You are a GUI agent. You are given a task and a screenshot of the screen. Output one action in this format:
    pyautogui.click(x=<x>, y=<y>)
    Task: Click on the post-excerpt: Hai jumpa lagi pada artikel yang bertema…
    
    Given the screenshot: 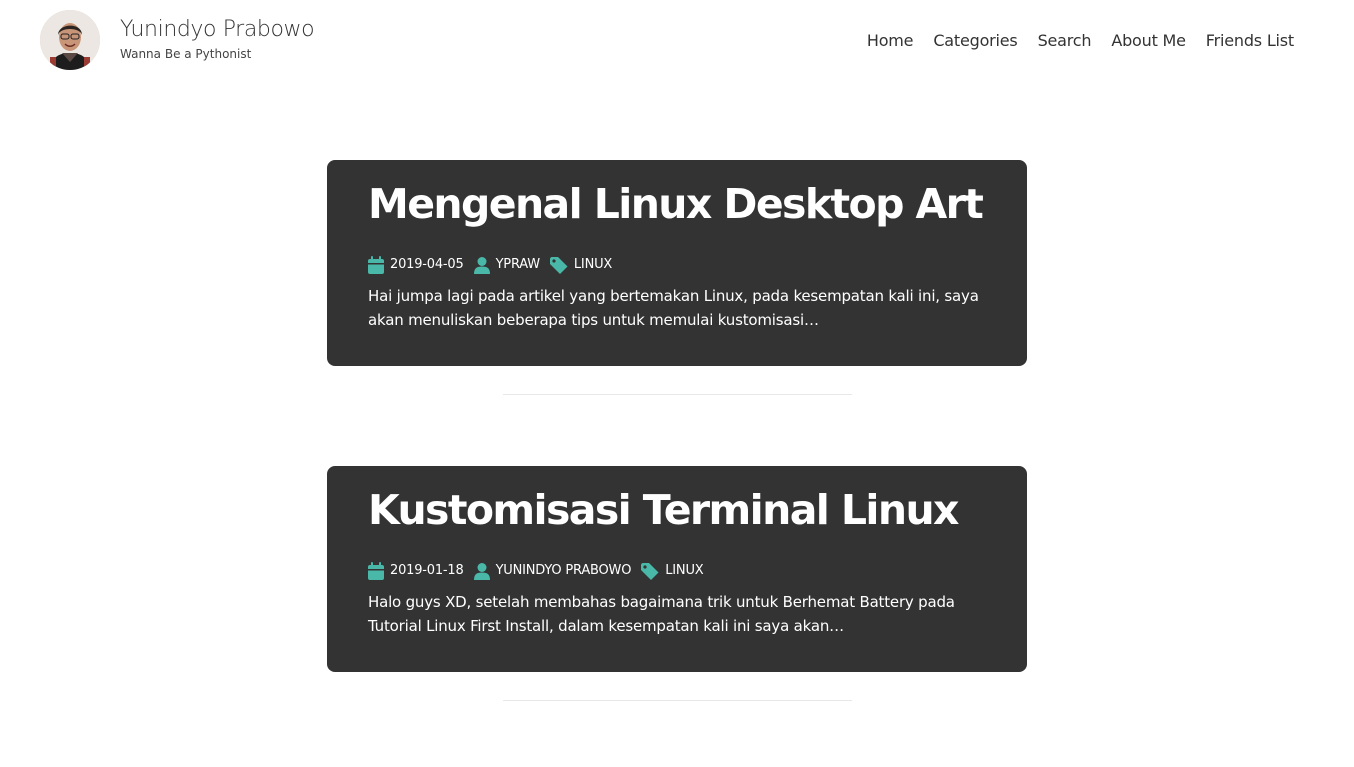 What is the action you would take?
    pyautogui.click(x=673, y=308)
    